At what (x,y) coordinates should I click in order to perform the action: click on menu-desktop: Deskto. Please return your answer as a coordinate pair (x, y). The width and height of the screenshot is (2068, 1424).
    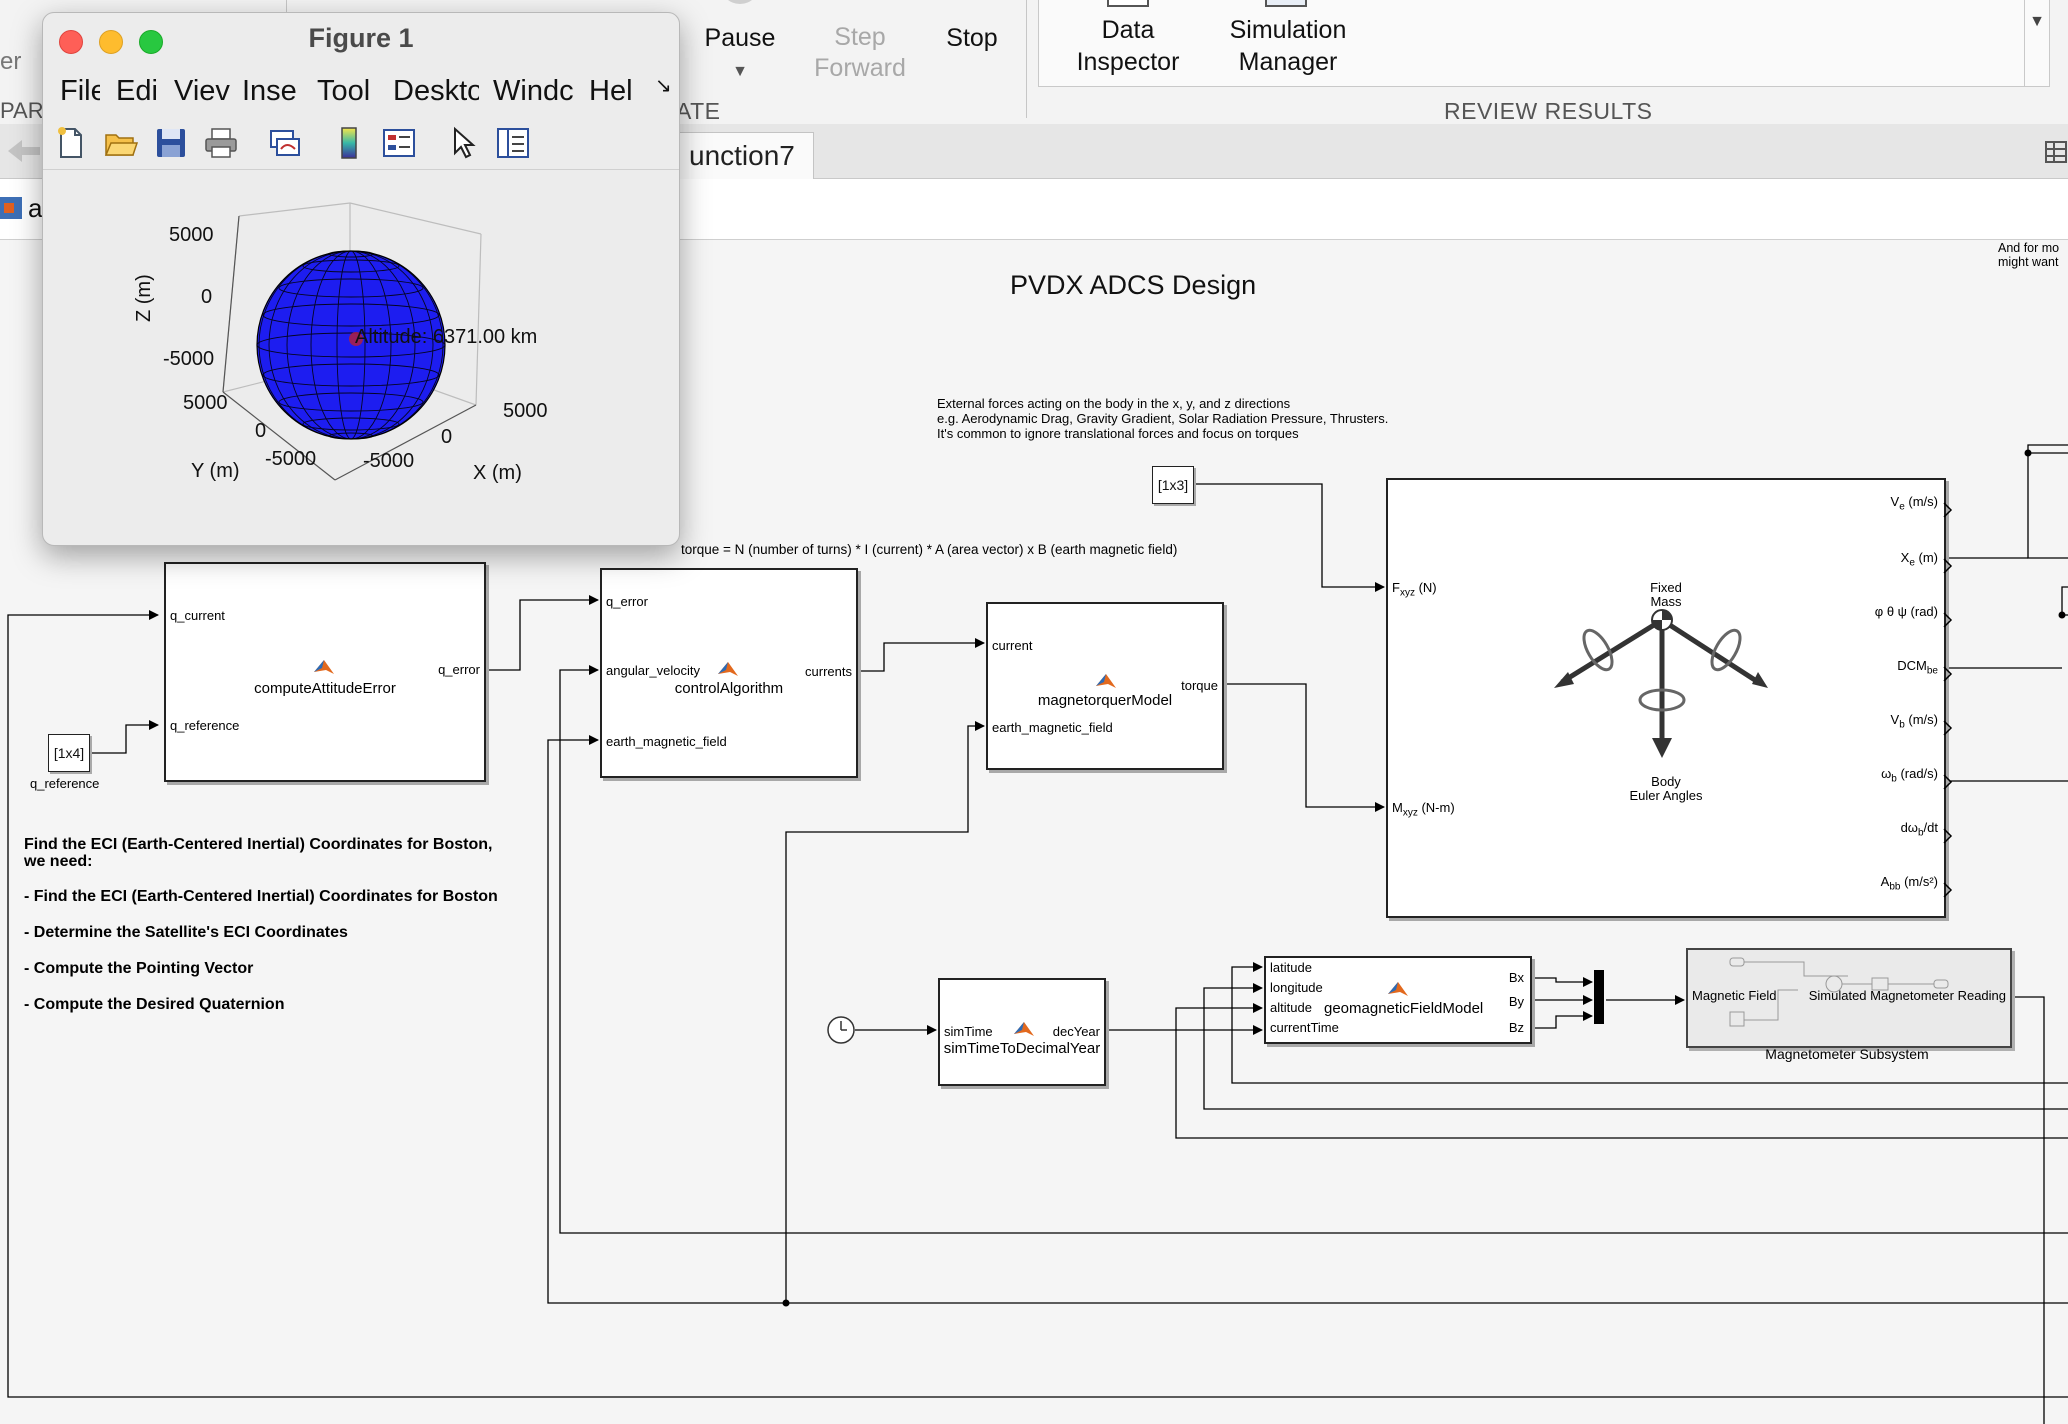
    Looking at the image, I should click on (436, 91).